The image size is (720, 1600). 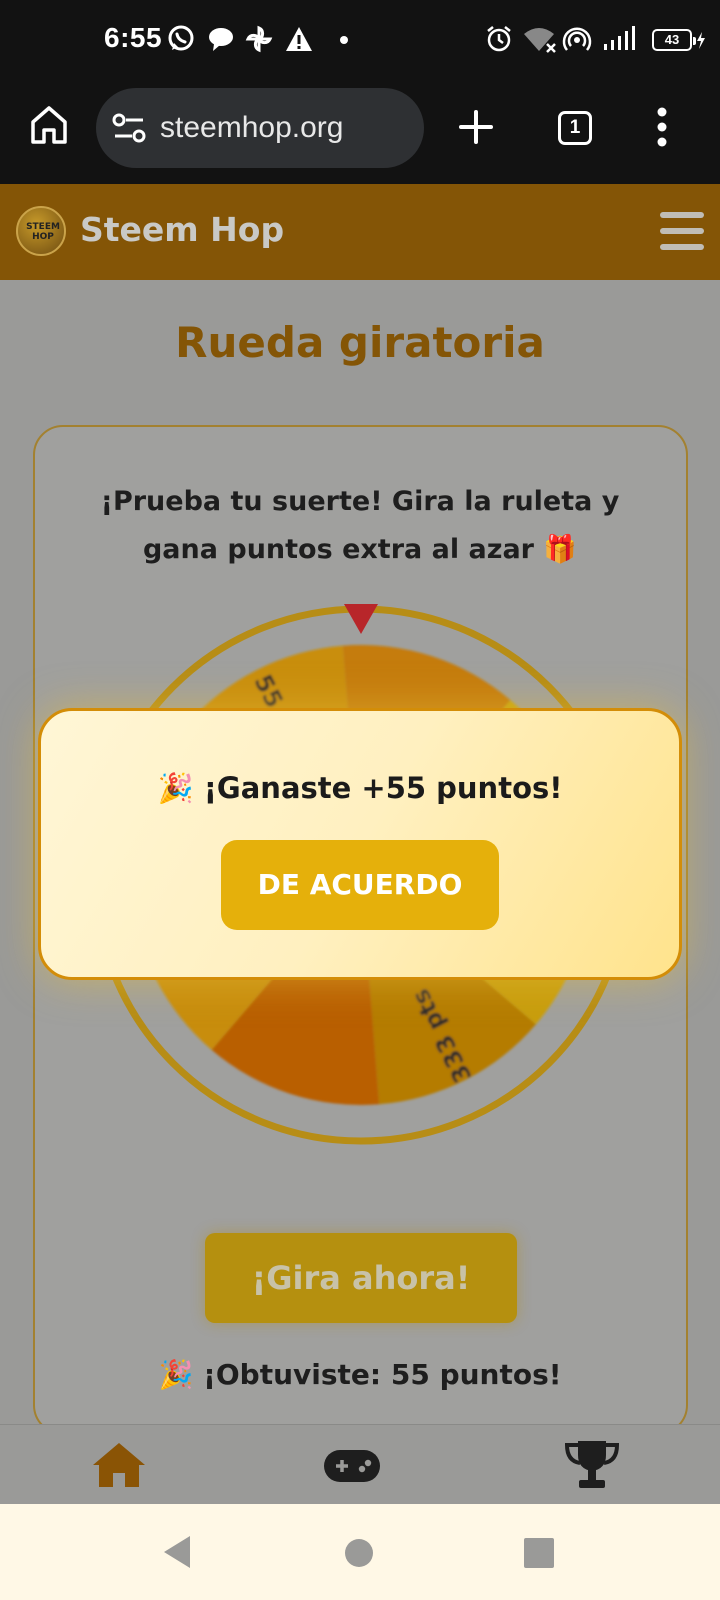 I want to click on system-navigation-bar, so click(x=360, y=1552).